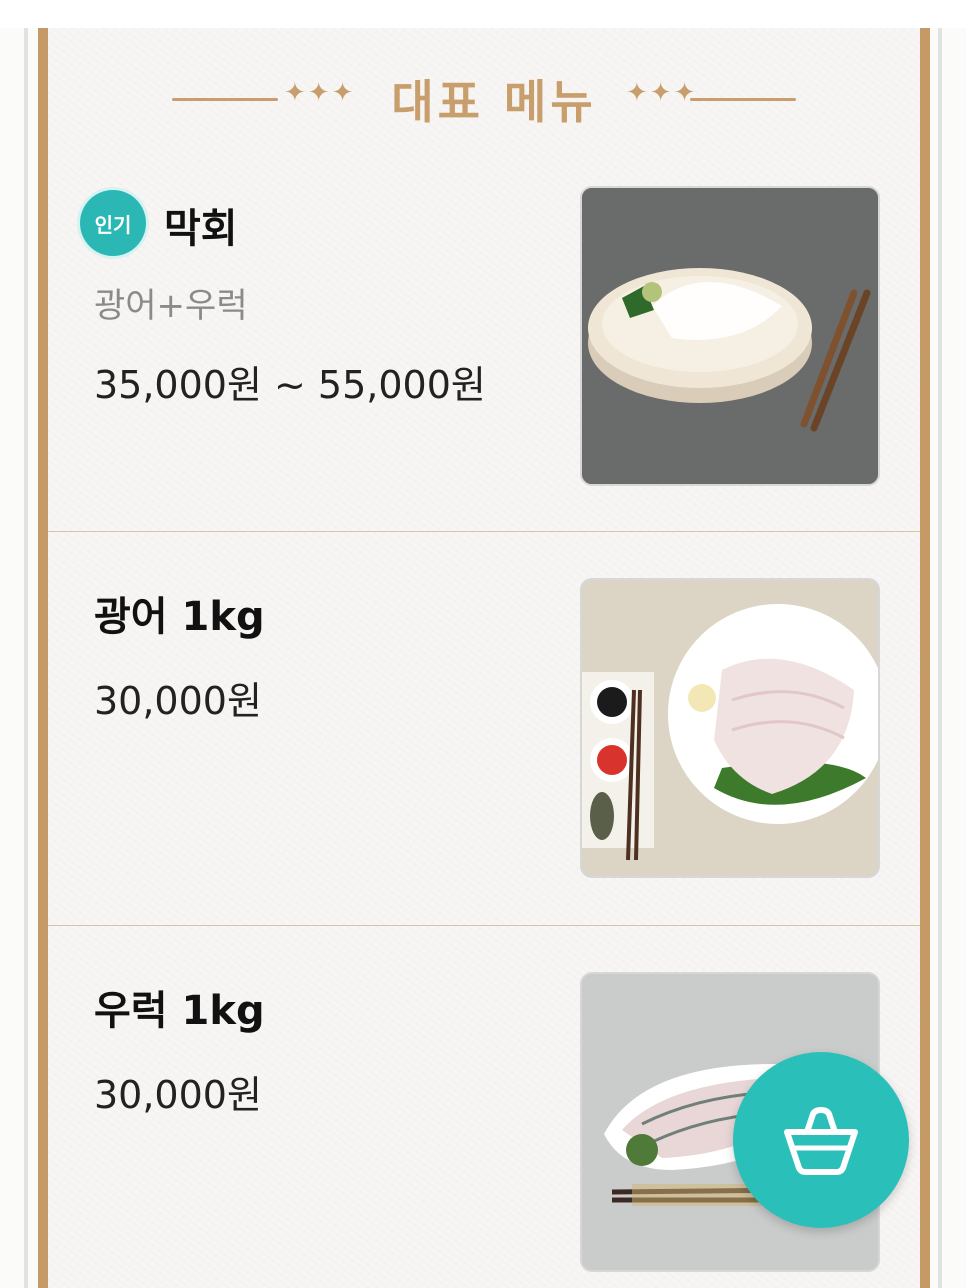  I want to click on heading-rule-left, so click(225, 99).